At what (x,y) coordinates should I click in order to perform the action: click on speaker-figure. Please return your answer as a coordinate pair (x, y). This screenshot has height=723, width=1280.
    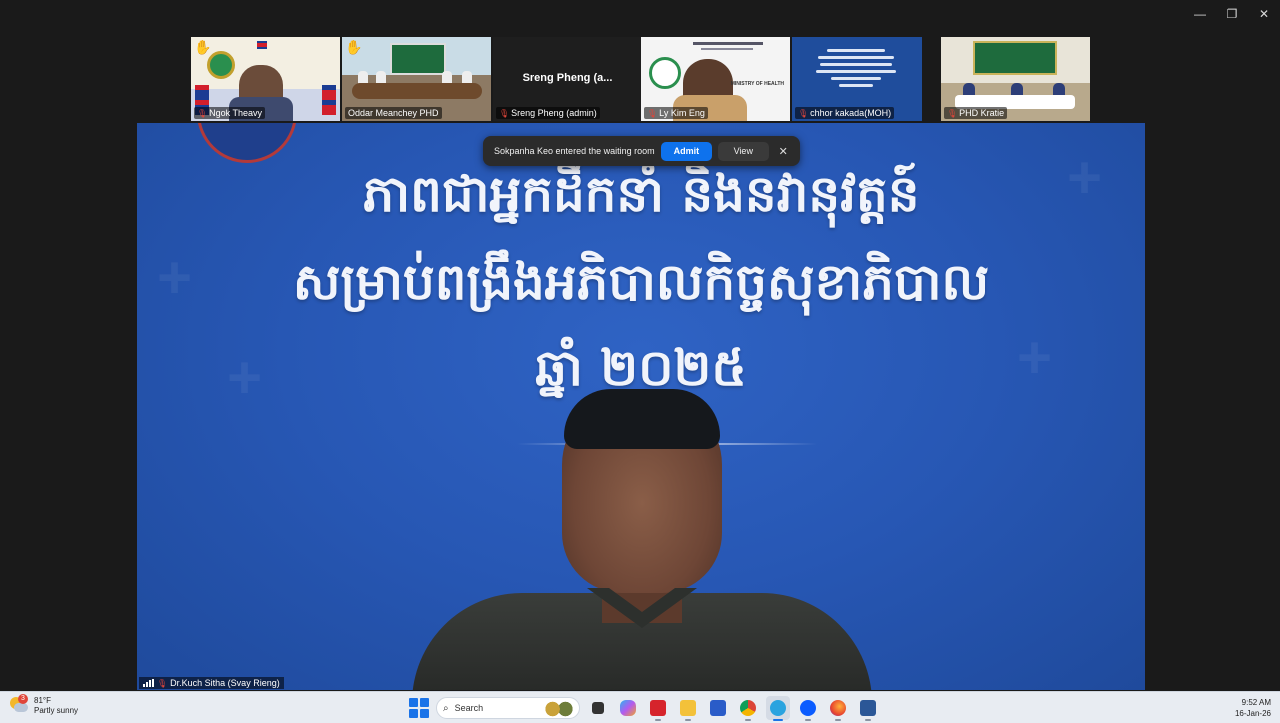
    Looking at the image, I should click on (642, 539).